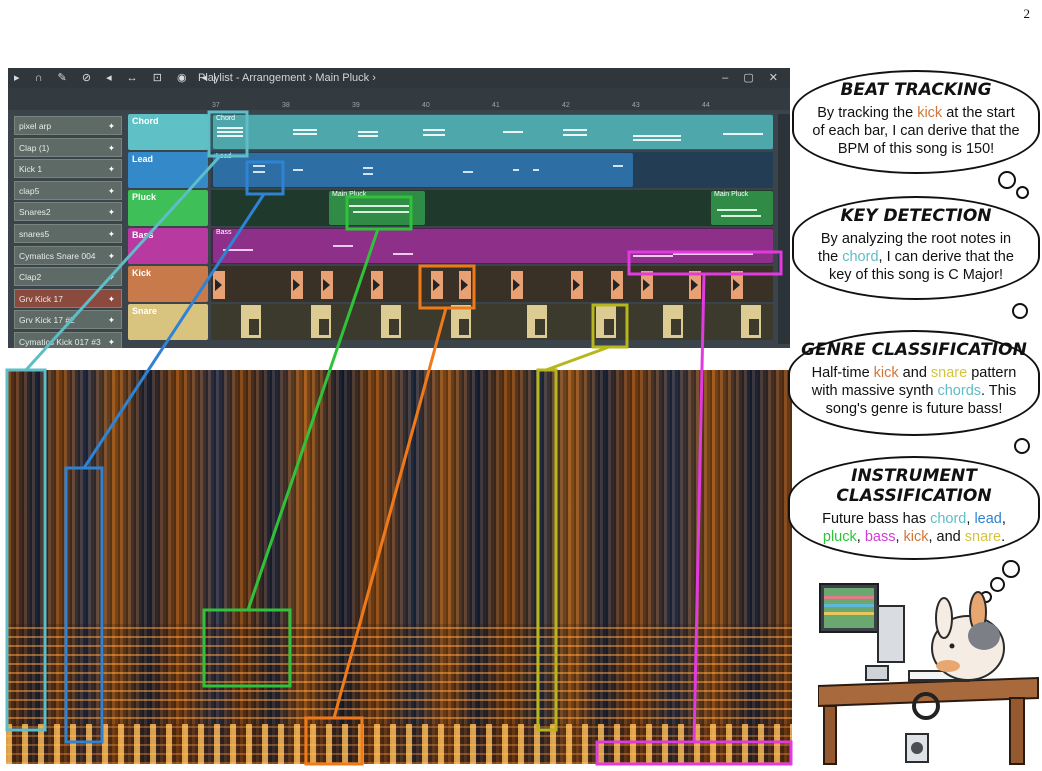 This screenshot has height=771, width=1042. Describe the element at coordinates (742, 208) in the screenshot. I see `clip-main-pluck-b: Main Pluck` at that location.